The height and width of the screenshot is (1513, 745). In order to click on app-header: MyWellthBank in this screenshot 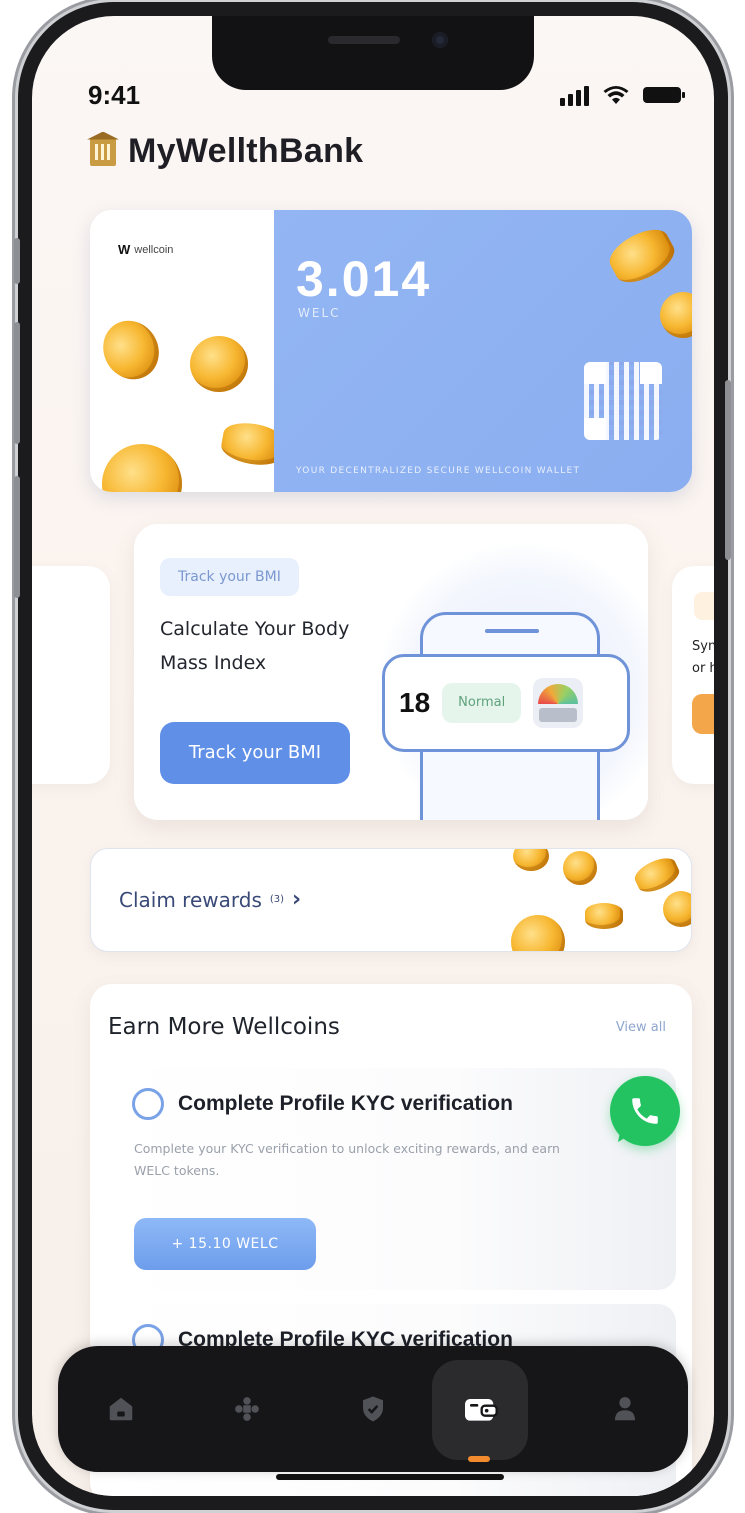, I will do `click(226, 151)`.